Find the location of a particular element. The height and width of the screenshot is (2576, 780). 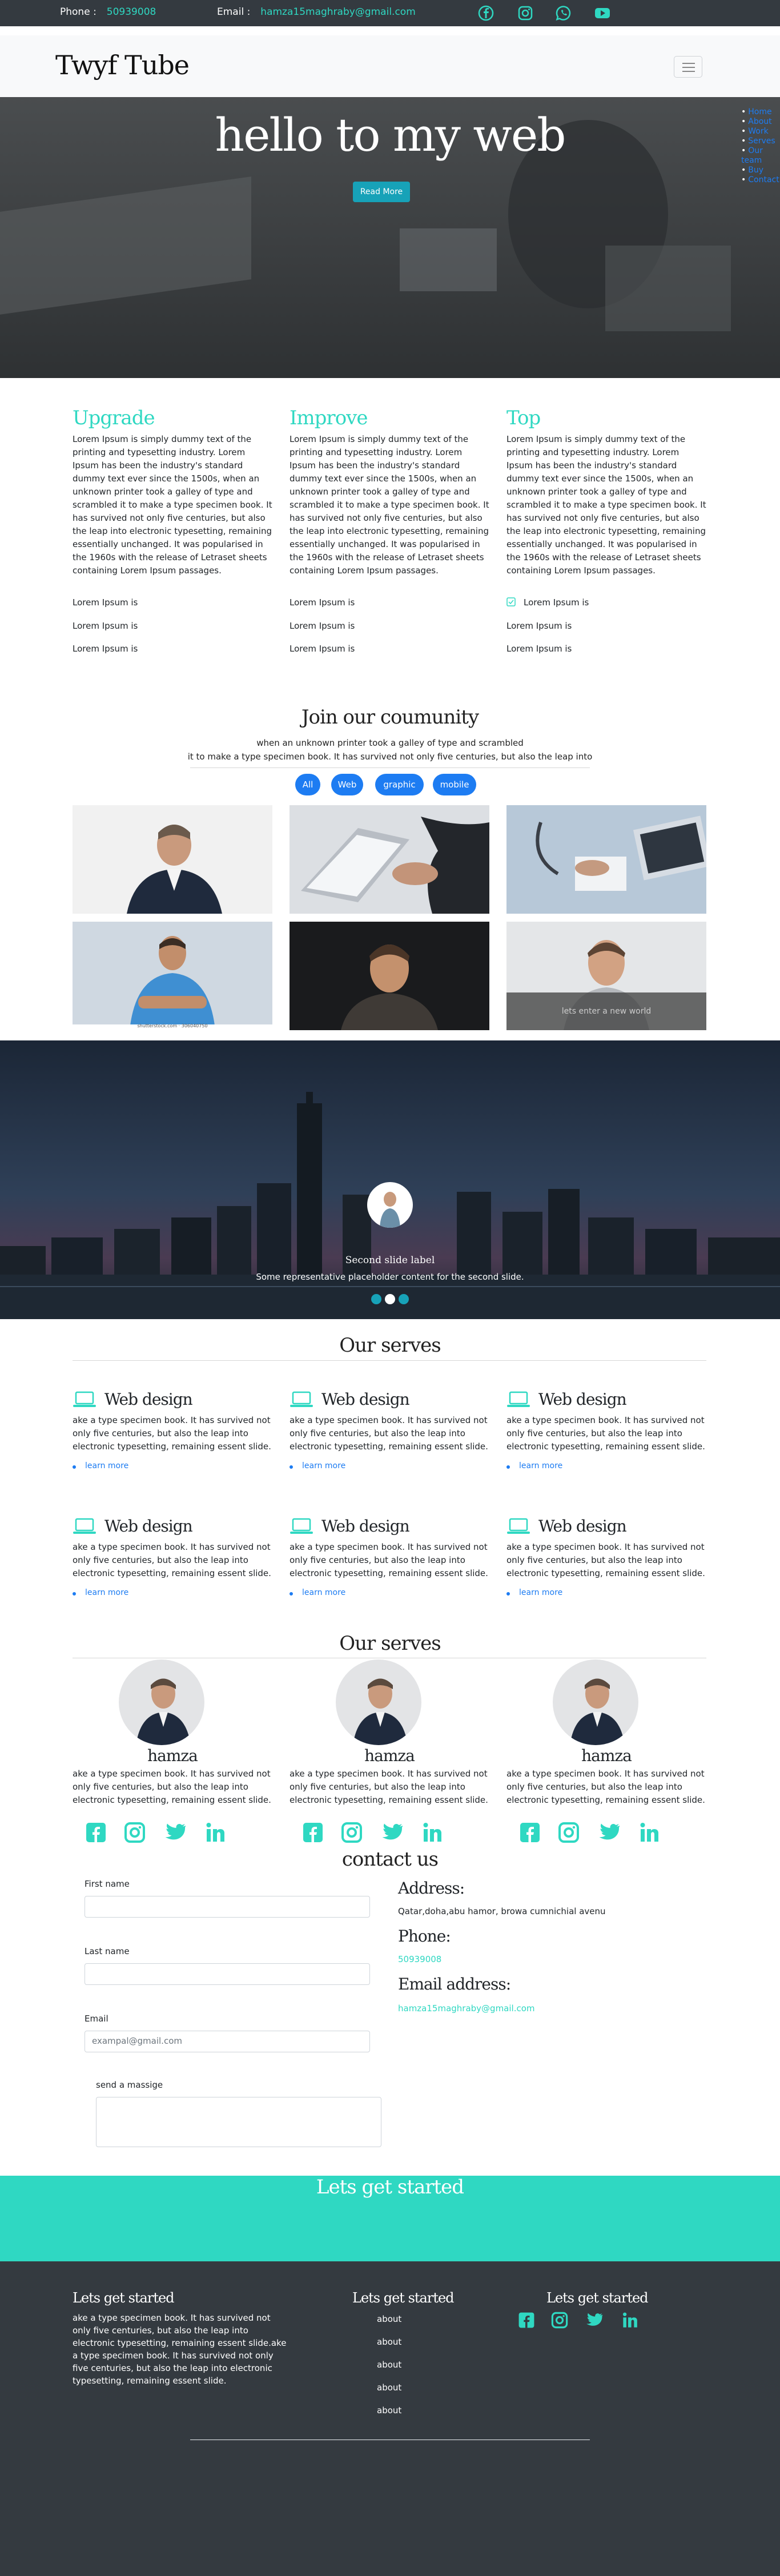

contact-email-link: hamza15maghraby@gmail.com is located at coordinates (466, 2008).